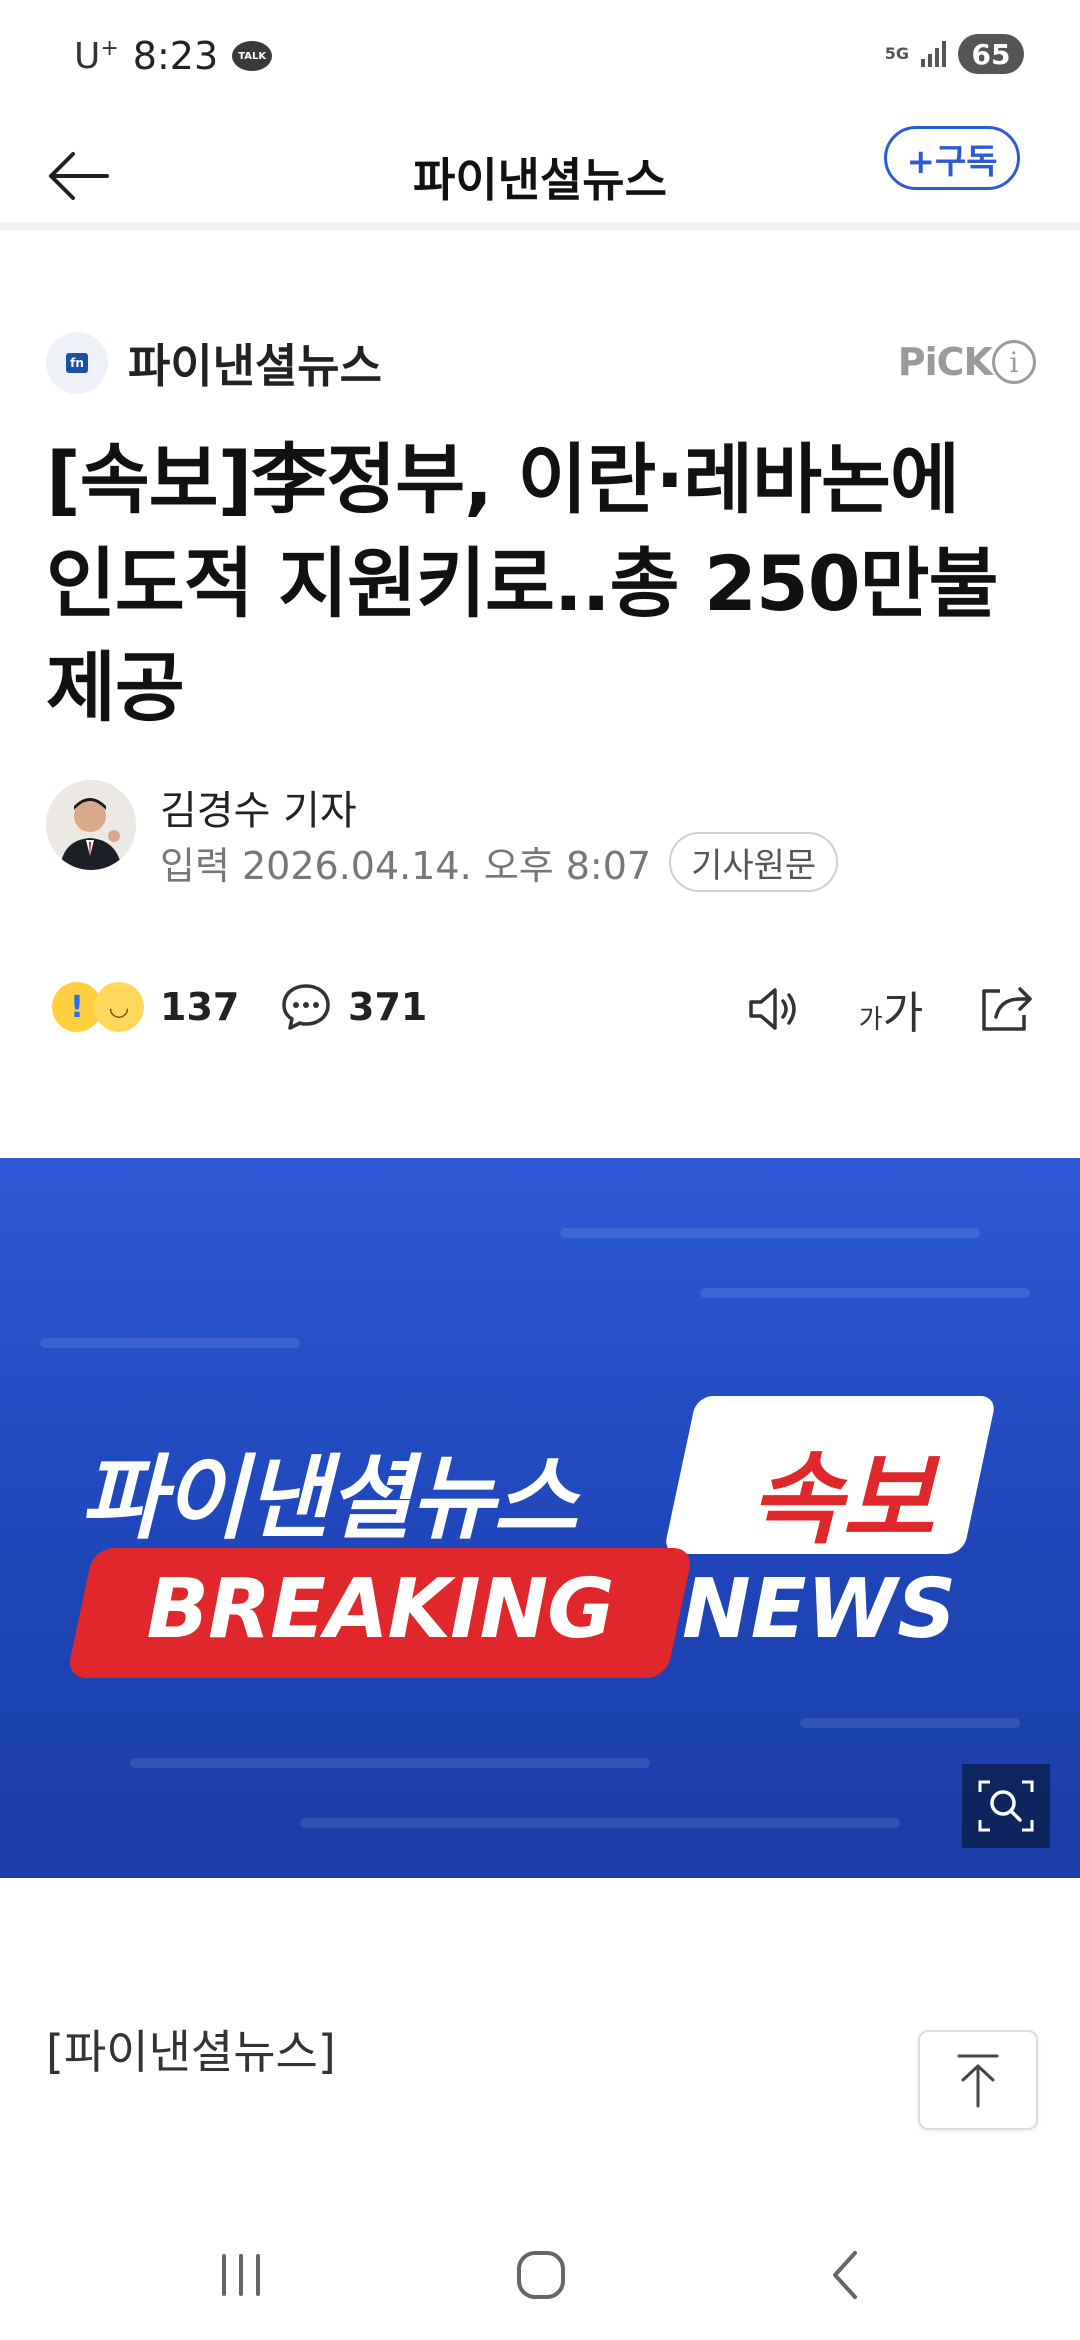  Describe the element at coordinates (258, 807) in the screenshot. I see `reporter-name: 김경수 기자` at that location.